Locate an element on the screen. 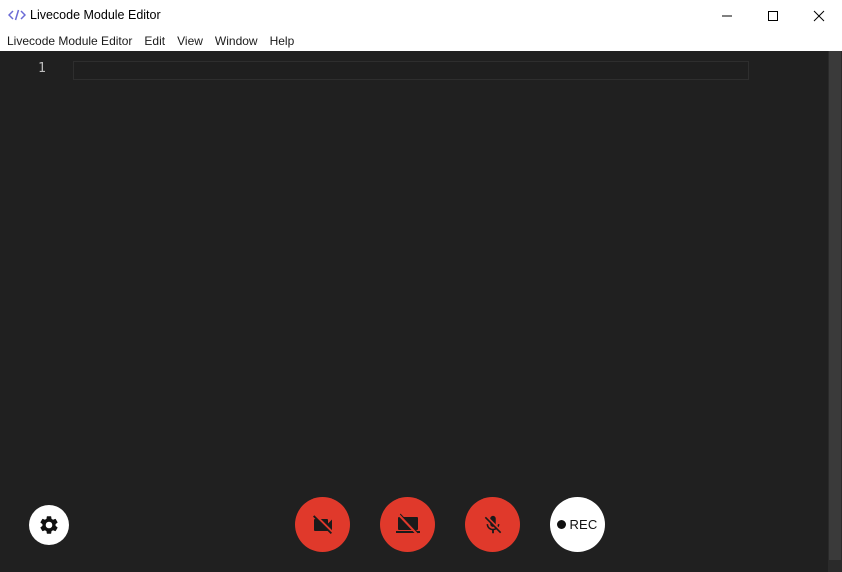  vertical-scrollbar is located at coordinates (835, 311).